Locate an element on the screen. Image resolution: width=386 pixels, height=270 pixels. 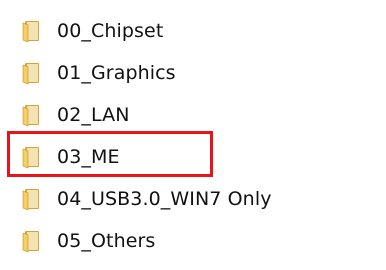
folder-name: 01_Graphics is located at coordinates (116, 73).